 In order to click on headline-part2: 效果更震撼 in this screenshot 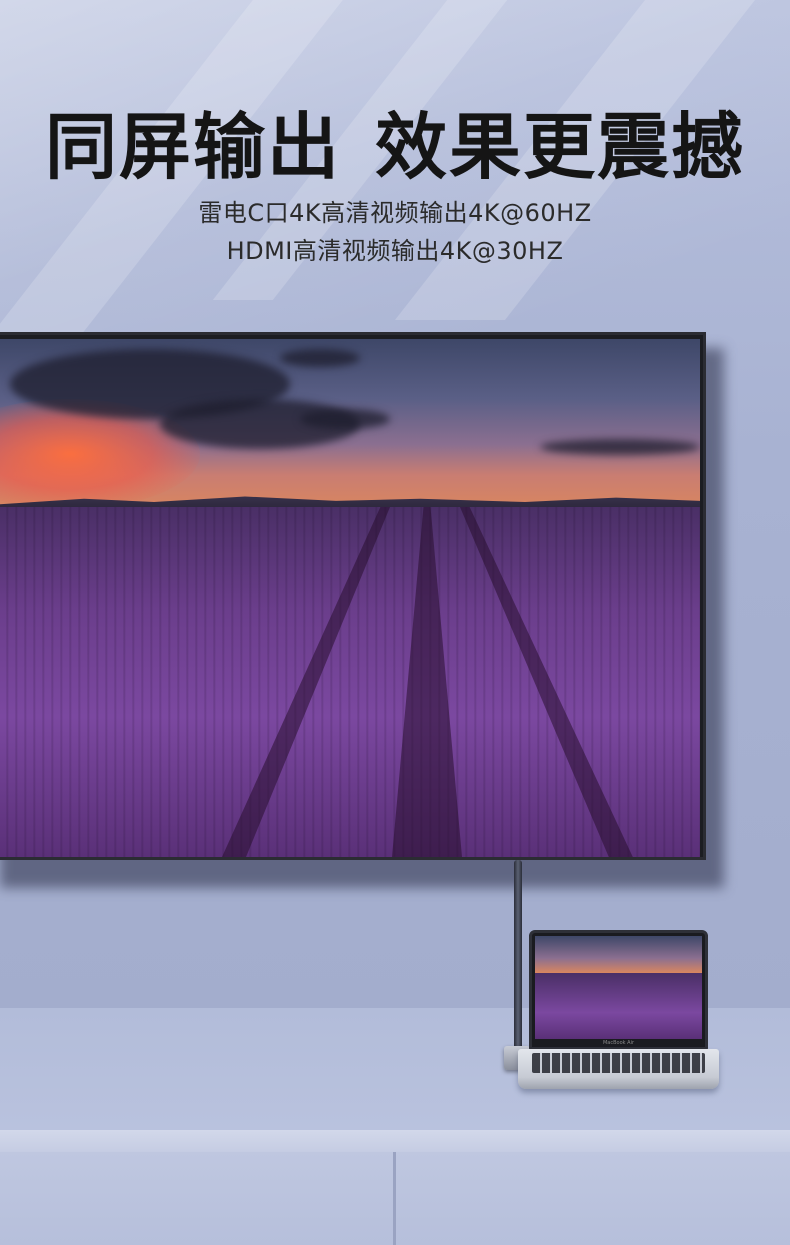, I will do `click(560, 147)`.